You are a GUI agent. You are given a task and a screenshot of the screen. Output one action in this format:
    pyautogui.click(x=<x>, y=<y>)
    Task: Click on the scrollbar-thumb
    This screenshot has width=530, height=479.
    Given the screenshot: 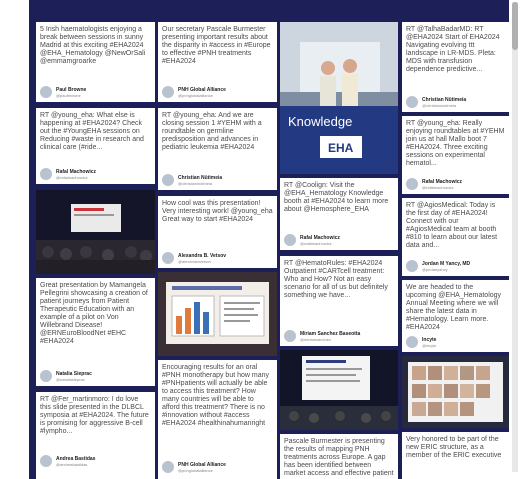 What is the action you would take?
    pyautogui.click(x=515, y=26)
    